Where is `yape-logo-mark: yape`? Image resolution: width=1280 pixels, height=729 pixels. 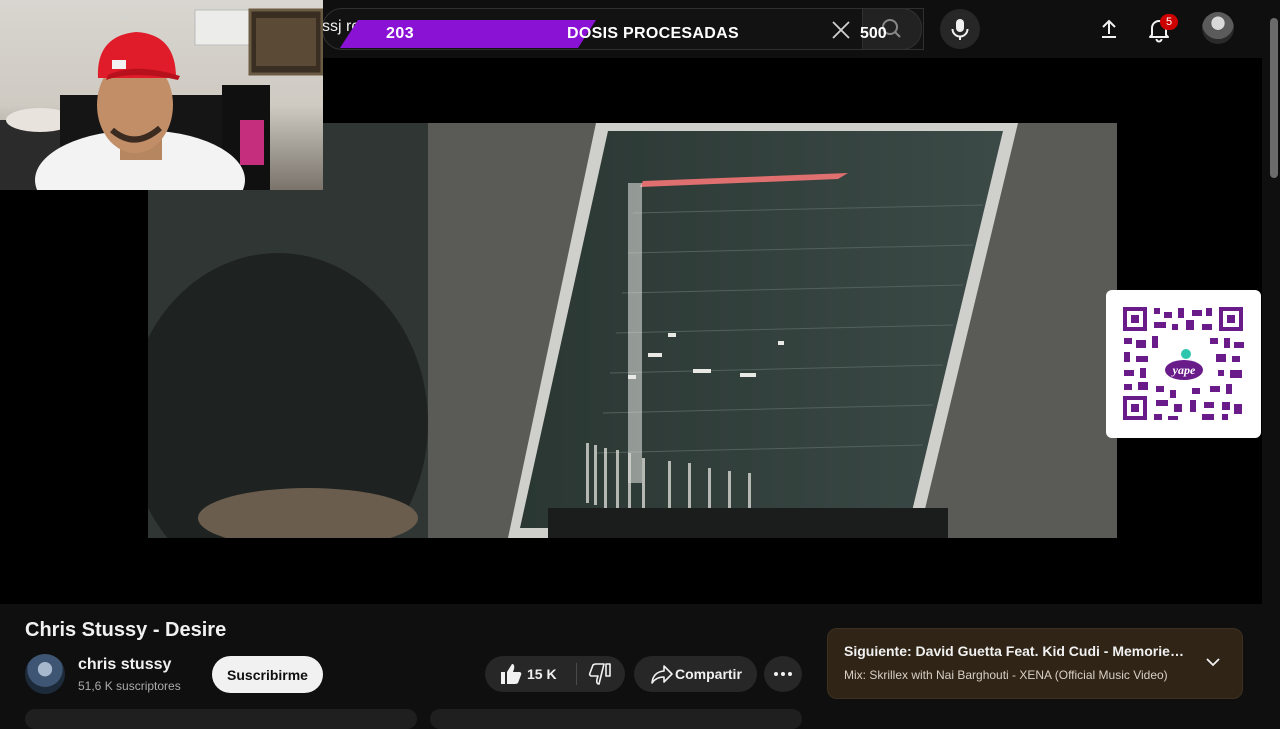
yape-logo-mark: yape is located at coordinates (1184, 364).